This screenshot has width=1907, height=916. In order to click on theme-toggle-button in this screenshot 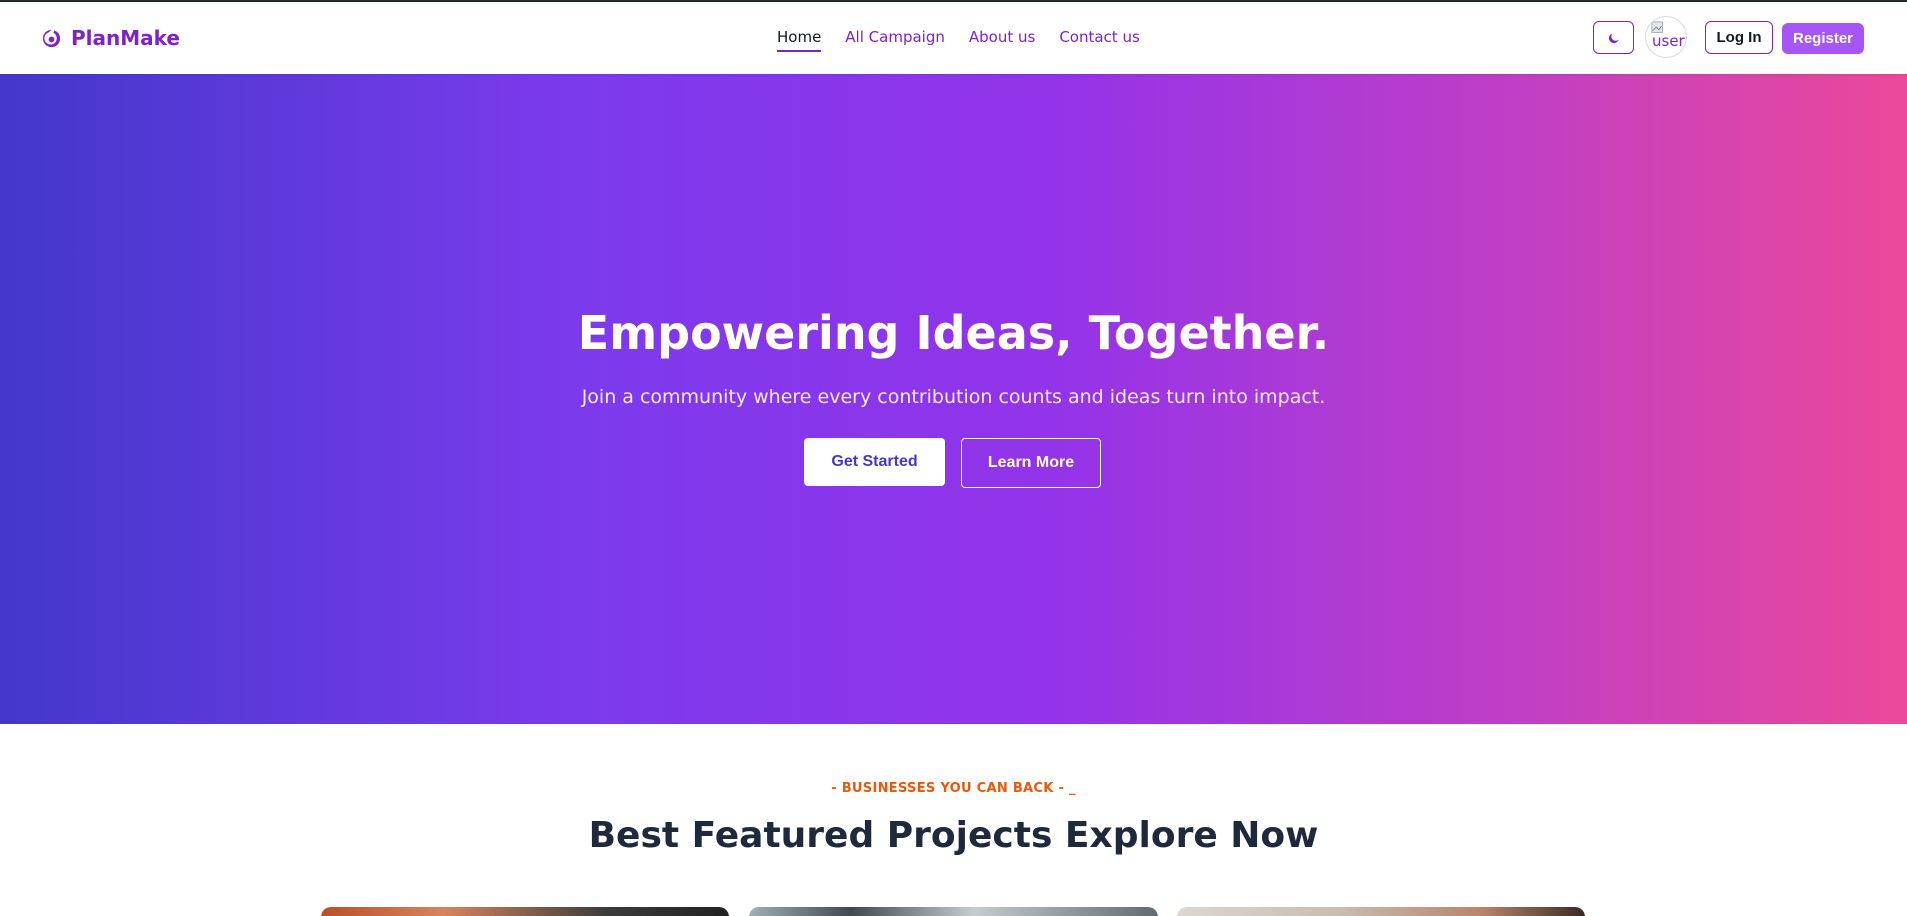, I will do `click(1613, 37)`.